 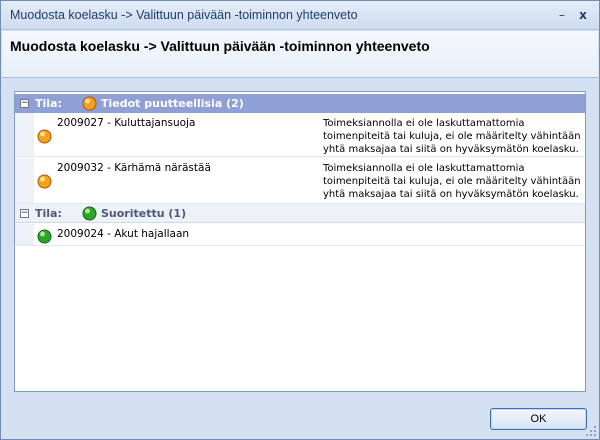 I want to click on ok-button: OK, so click(x=538, y=419).